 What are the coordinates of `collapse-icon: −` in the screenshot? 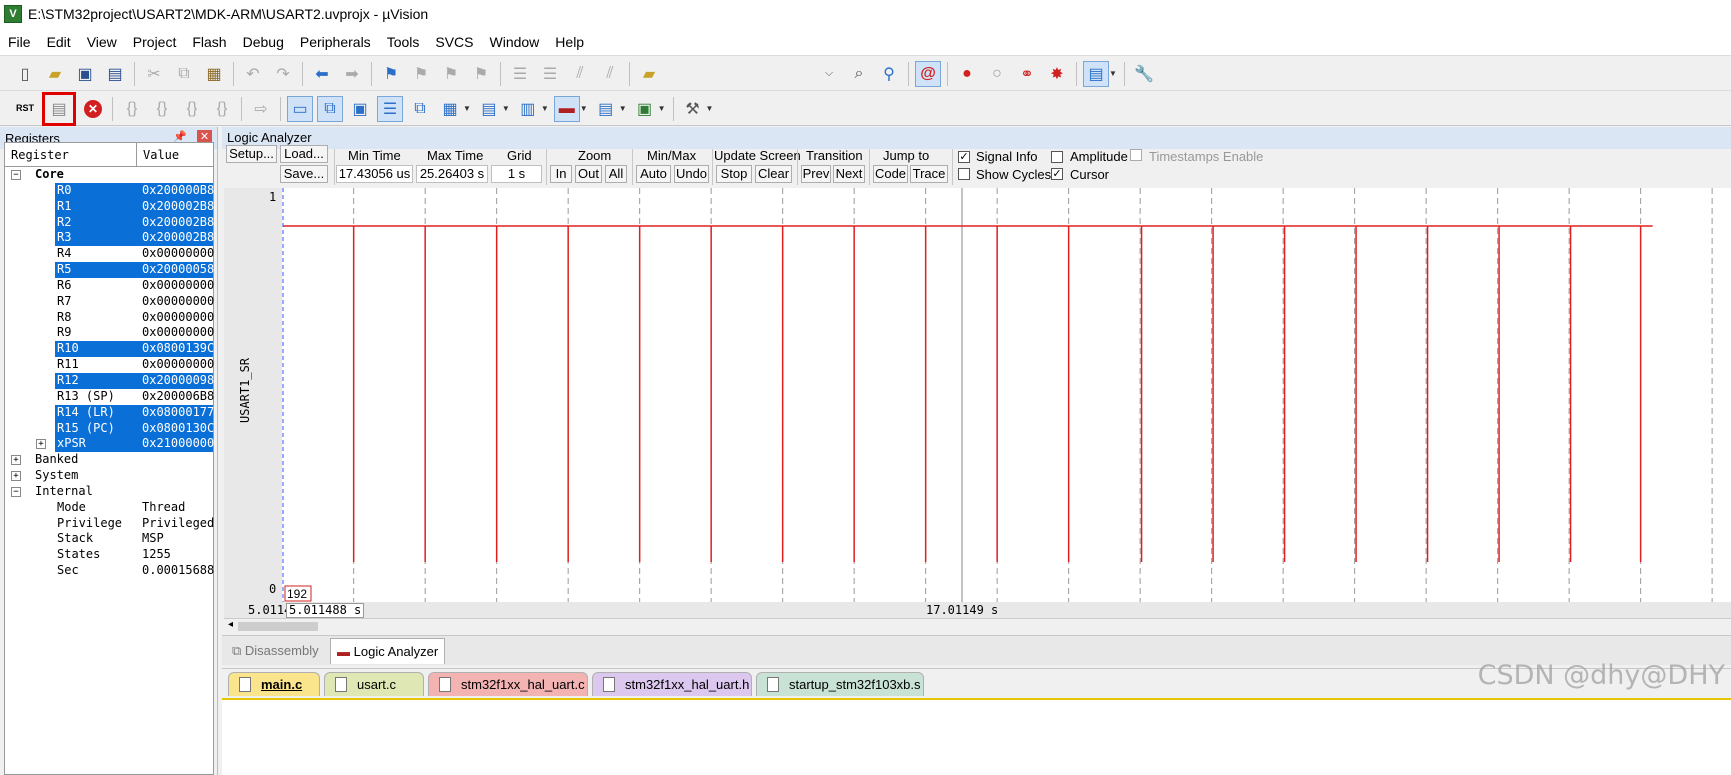 It's located at (16, 175).